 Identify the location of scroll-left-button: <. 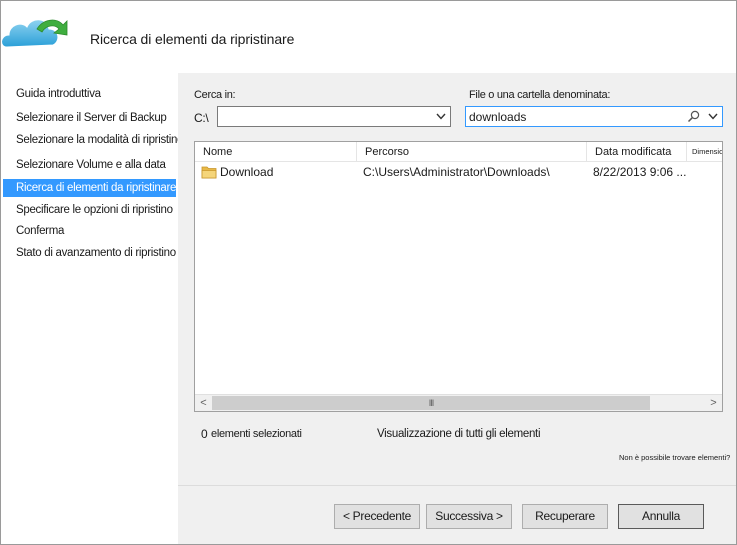
(203, 403).